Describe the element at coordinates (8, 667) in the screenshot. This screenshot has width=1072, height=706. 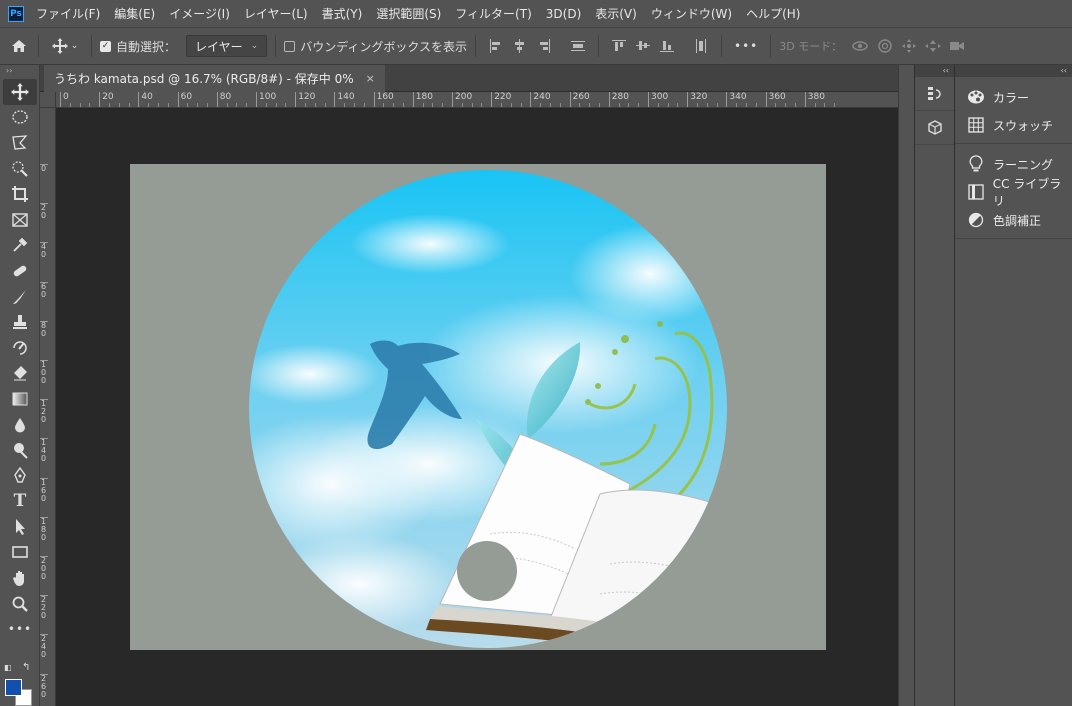
I see `default-colors-icon: ◧` at that location.